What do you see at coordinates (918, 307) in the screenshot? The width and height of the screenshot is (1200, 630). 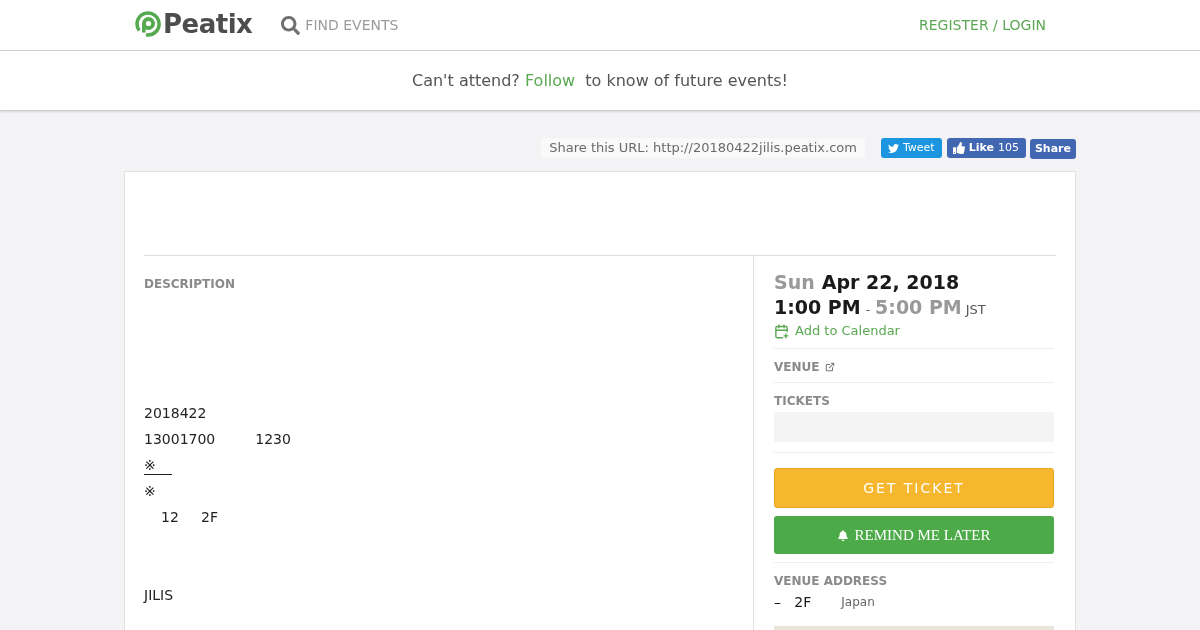 I see `end-time-text: 5:00 PM` at bounding box center [918, 307].